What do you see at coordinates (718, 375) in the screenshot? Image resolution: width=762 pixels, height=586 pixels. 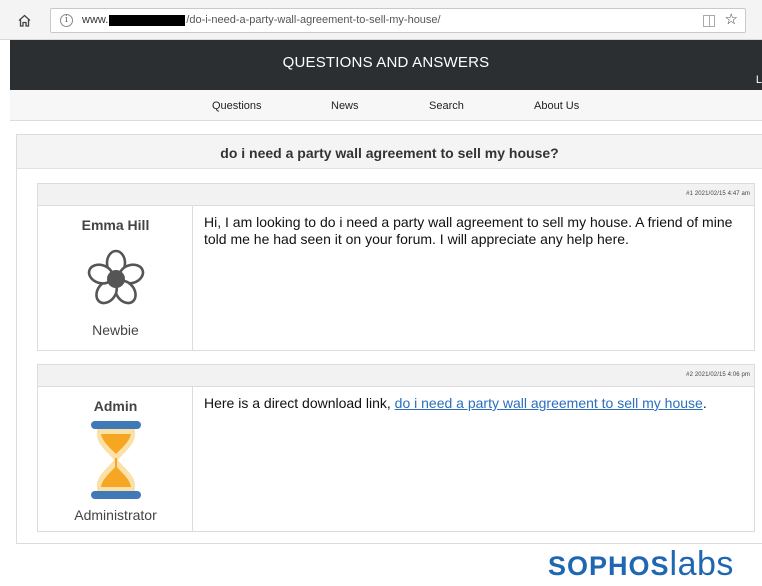 I see `post-timestamp: #2 2021/02/15 4:06 pm` at bounding box center [718, 375].